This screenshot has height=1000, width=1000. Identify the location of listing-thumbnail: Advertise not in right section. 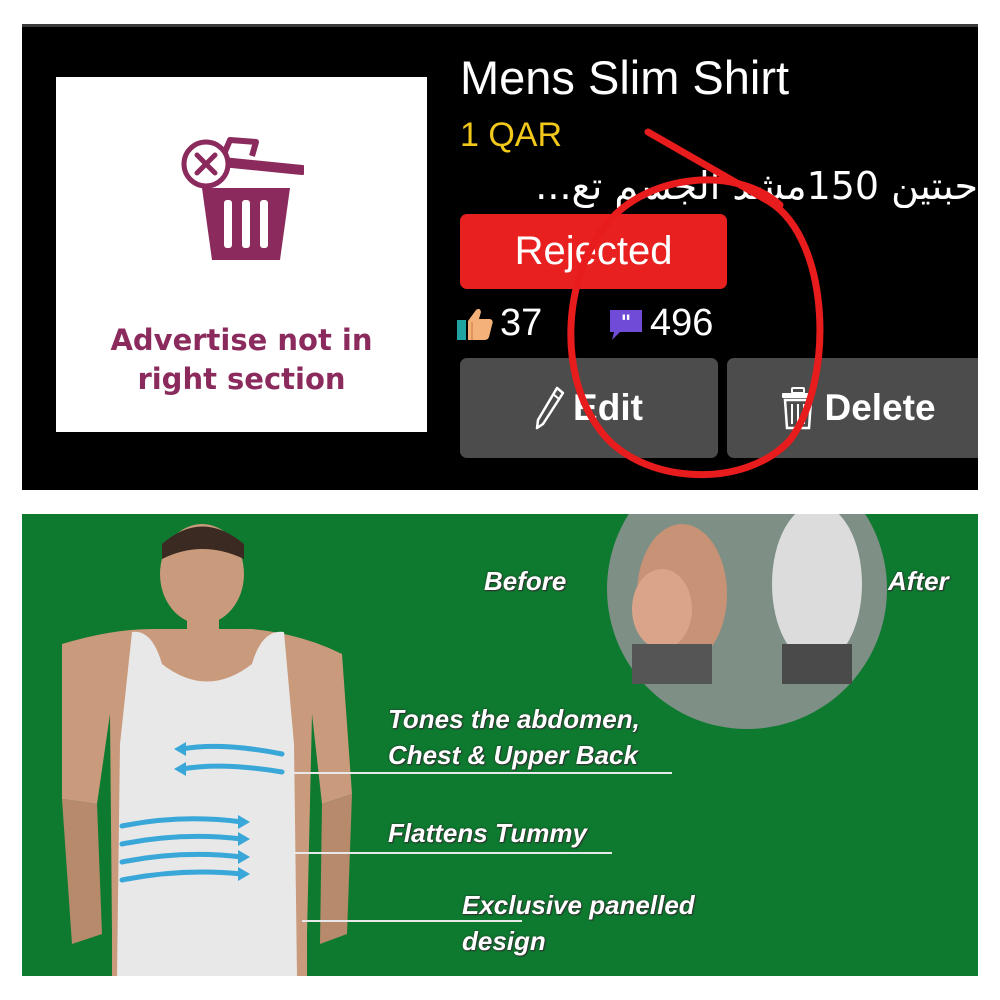
(241, 254).